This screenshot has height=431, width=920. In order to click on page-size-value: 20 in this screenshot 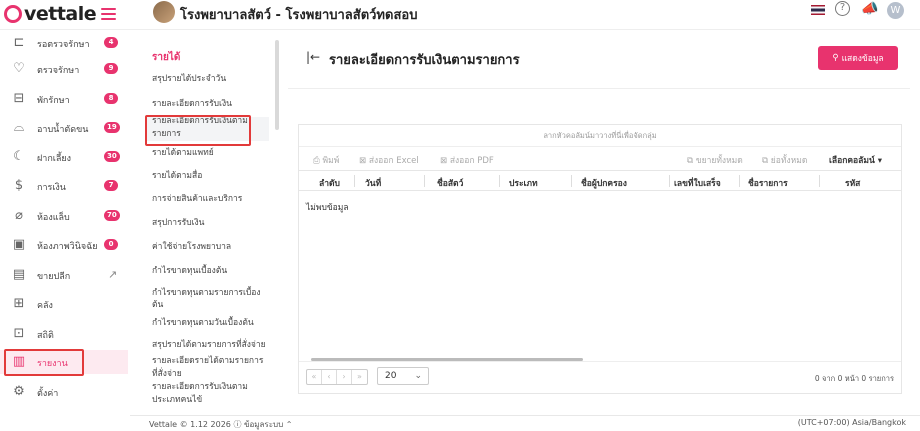, I will do `click(391, 376)`.